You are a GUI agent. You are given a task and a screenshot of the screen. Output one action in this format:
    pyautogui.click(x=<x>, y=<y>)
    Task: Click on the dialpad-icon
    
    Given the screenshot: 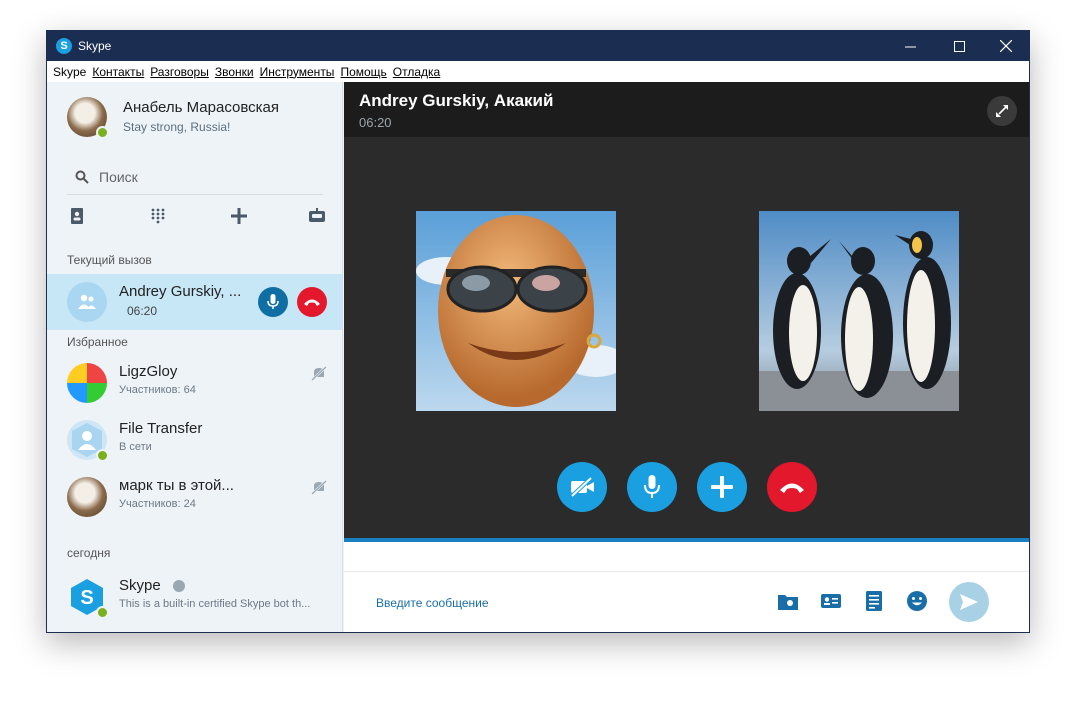 What is the action you would take?
    pyautogui.click(x=158, y=216)
    